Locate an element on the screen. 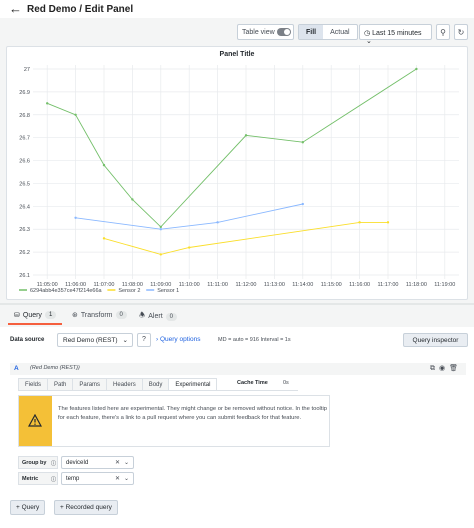 The width and height of the screenshot is (474, 528). group-by-field: Group by ⓘ deviceId ✕ ⌄ is located at coordinates (83, 462).